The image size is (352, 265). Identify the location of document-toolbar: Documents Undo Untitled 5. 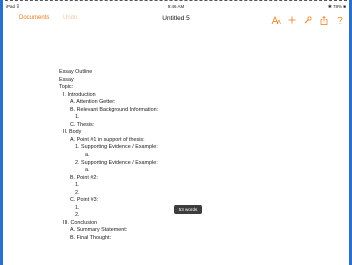
(176, 20).